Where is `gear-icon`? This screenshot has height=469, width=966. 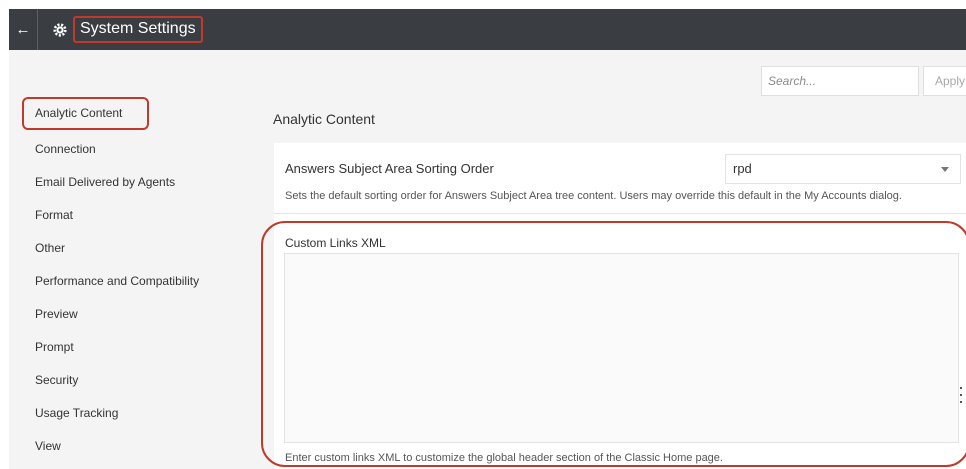 gear-icon is located at coordinates (60, 29).